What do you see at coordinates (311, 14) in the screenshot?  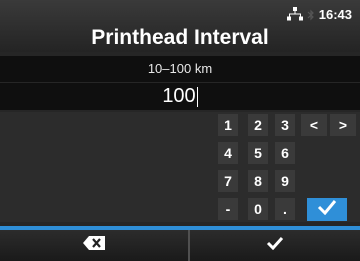 I see `bluetooth-icon` at bounding box center [311, 14].